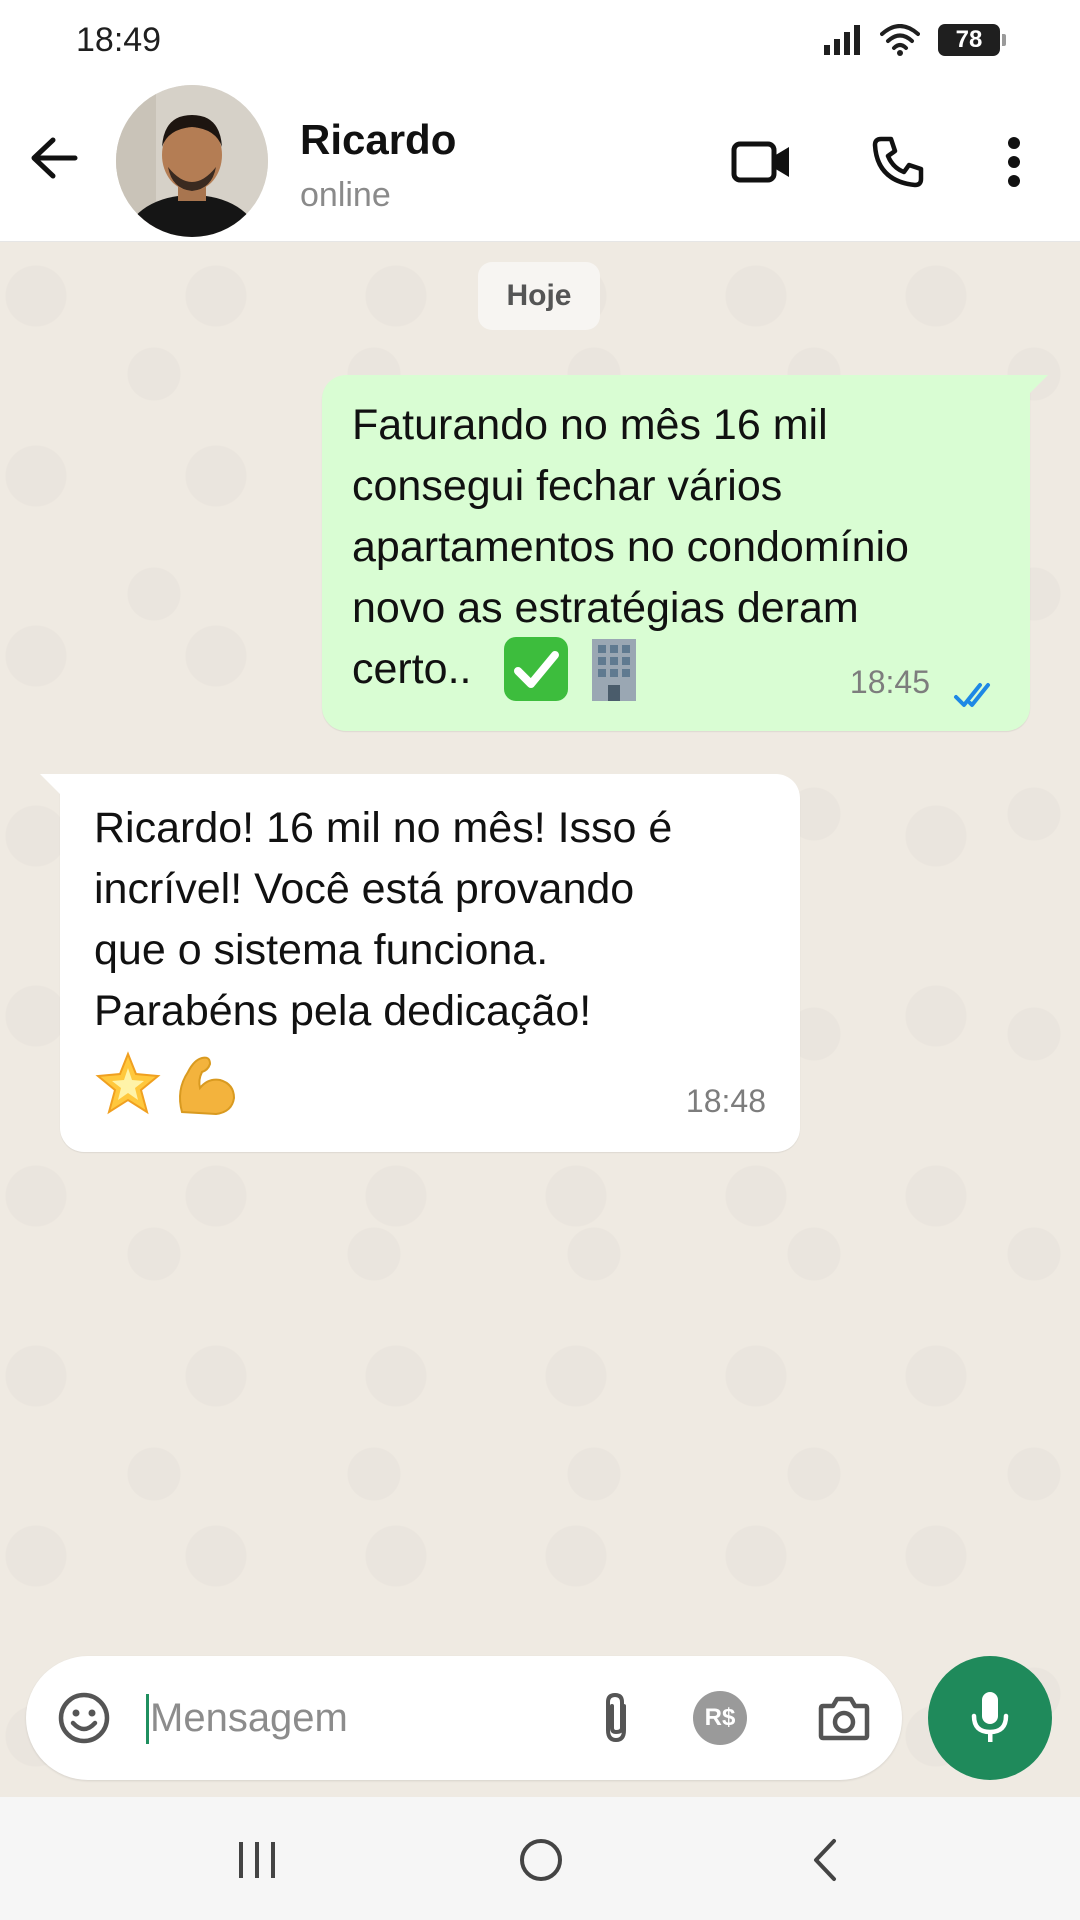 This screenshot has width=1080, height=1920. I want to click on video-call-button, so click(762, 162).